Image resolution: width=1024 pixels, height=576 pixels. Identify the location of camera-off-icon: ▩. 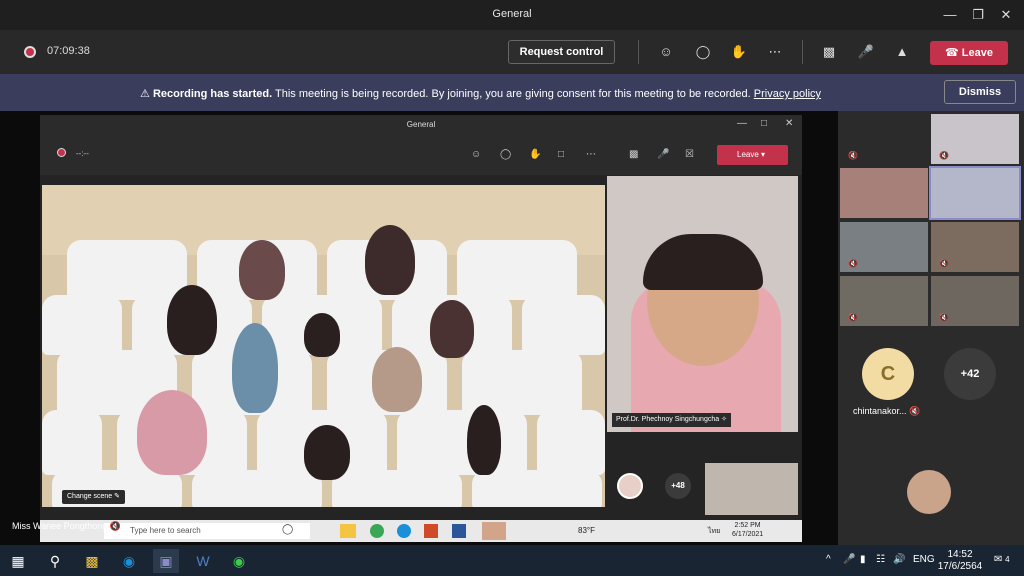
(829, 52).